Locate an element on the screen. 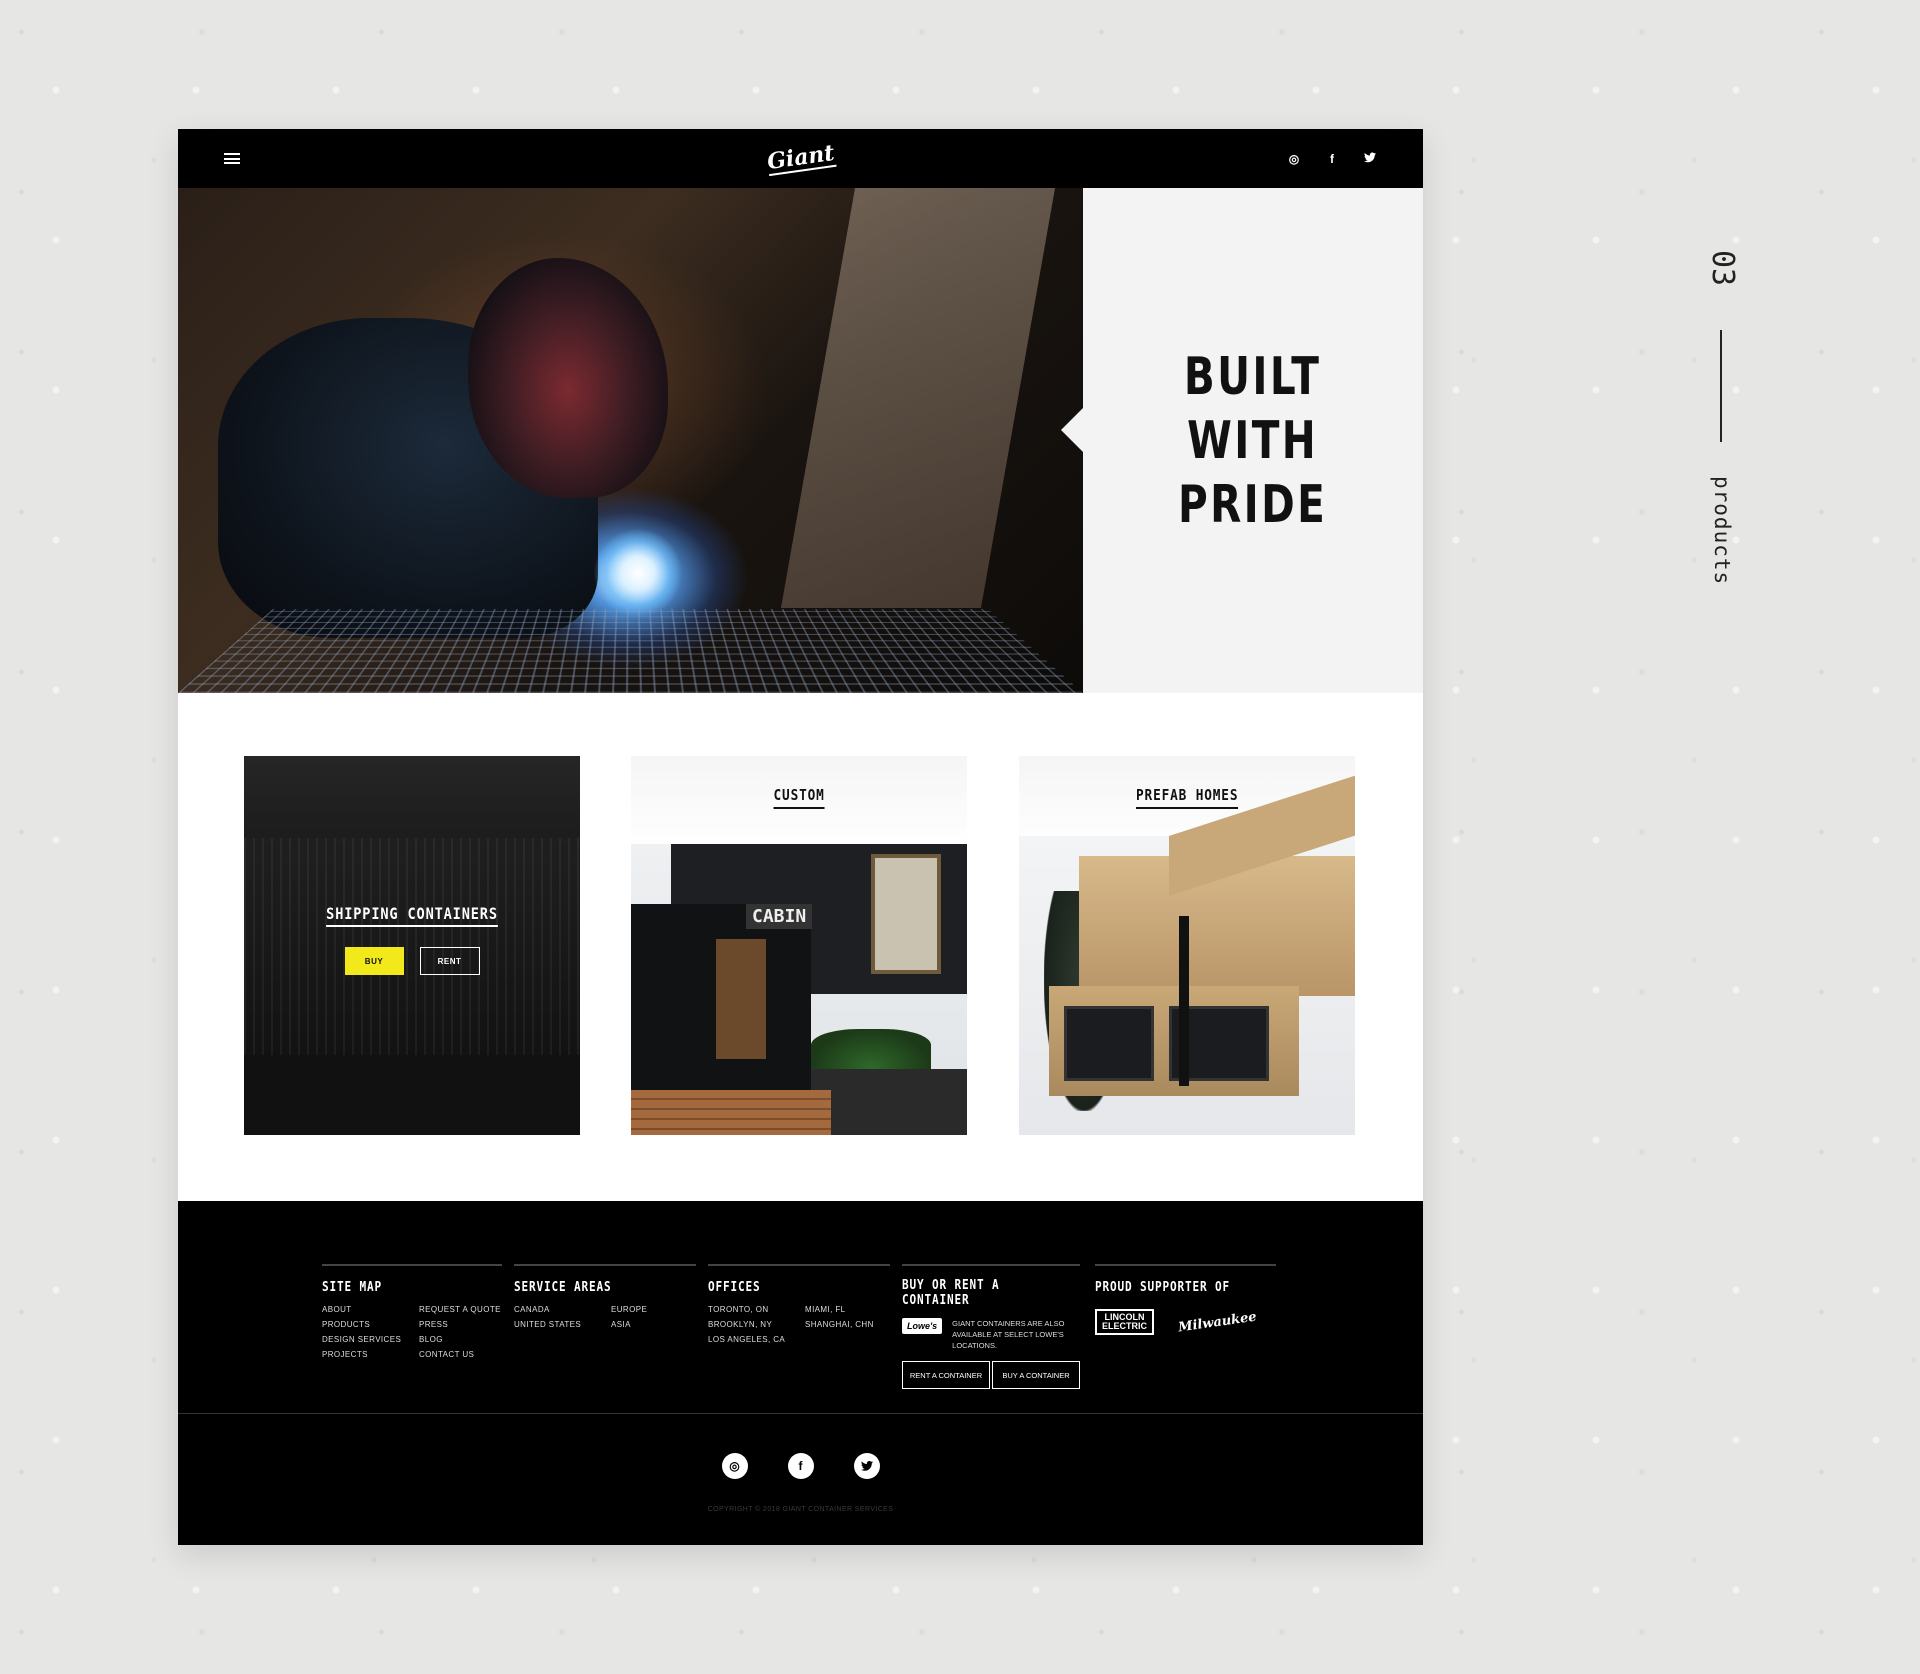  service-area-item: UNITED STATES is located at coordinates (562, 1324).